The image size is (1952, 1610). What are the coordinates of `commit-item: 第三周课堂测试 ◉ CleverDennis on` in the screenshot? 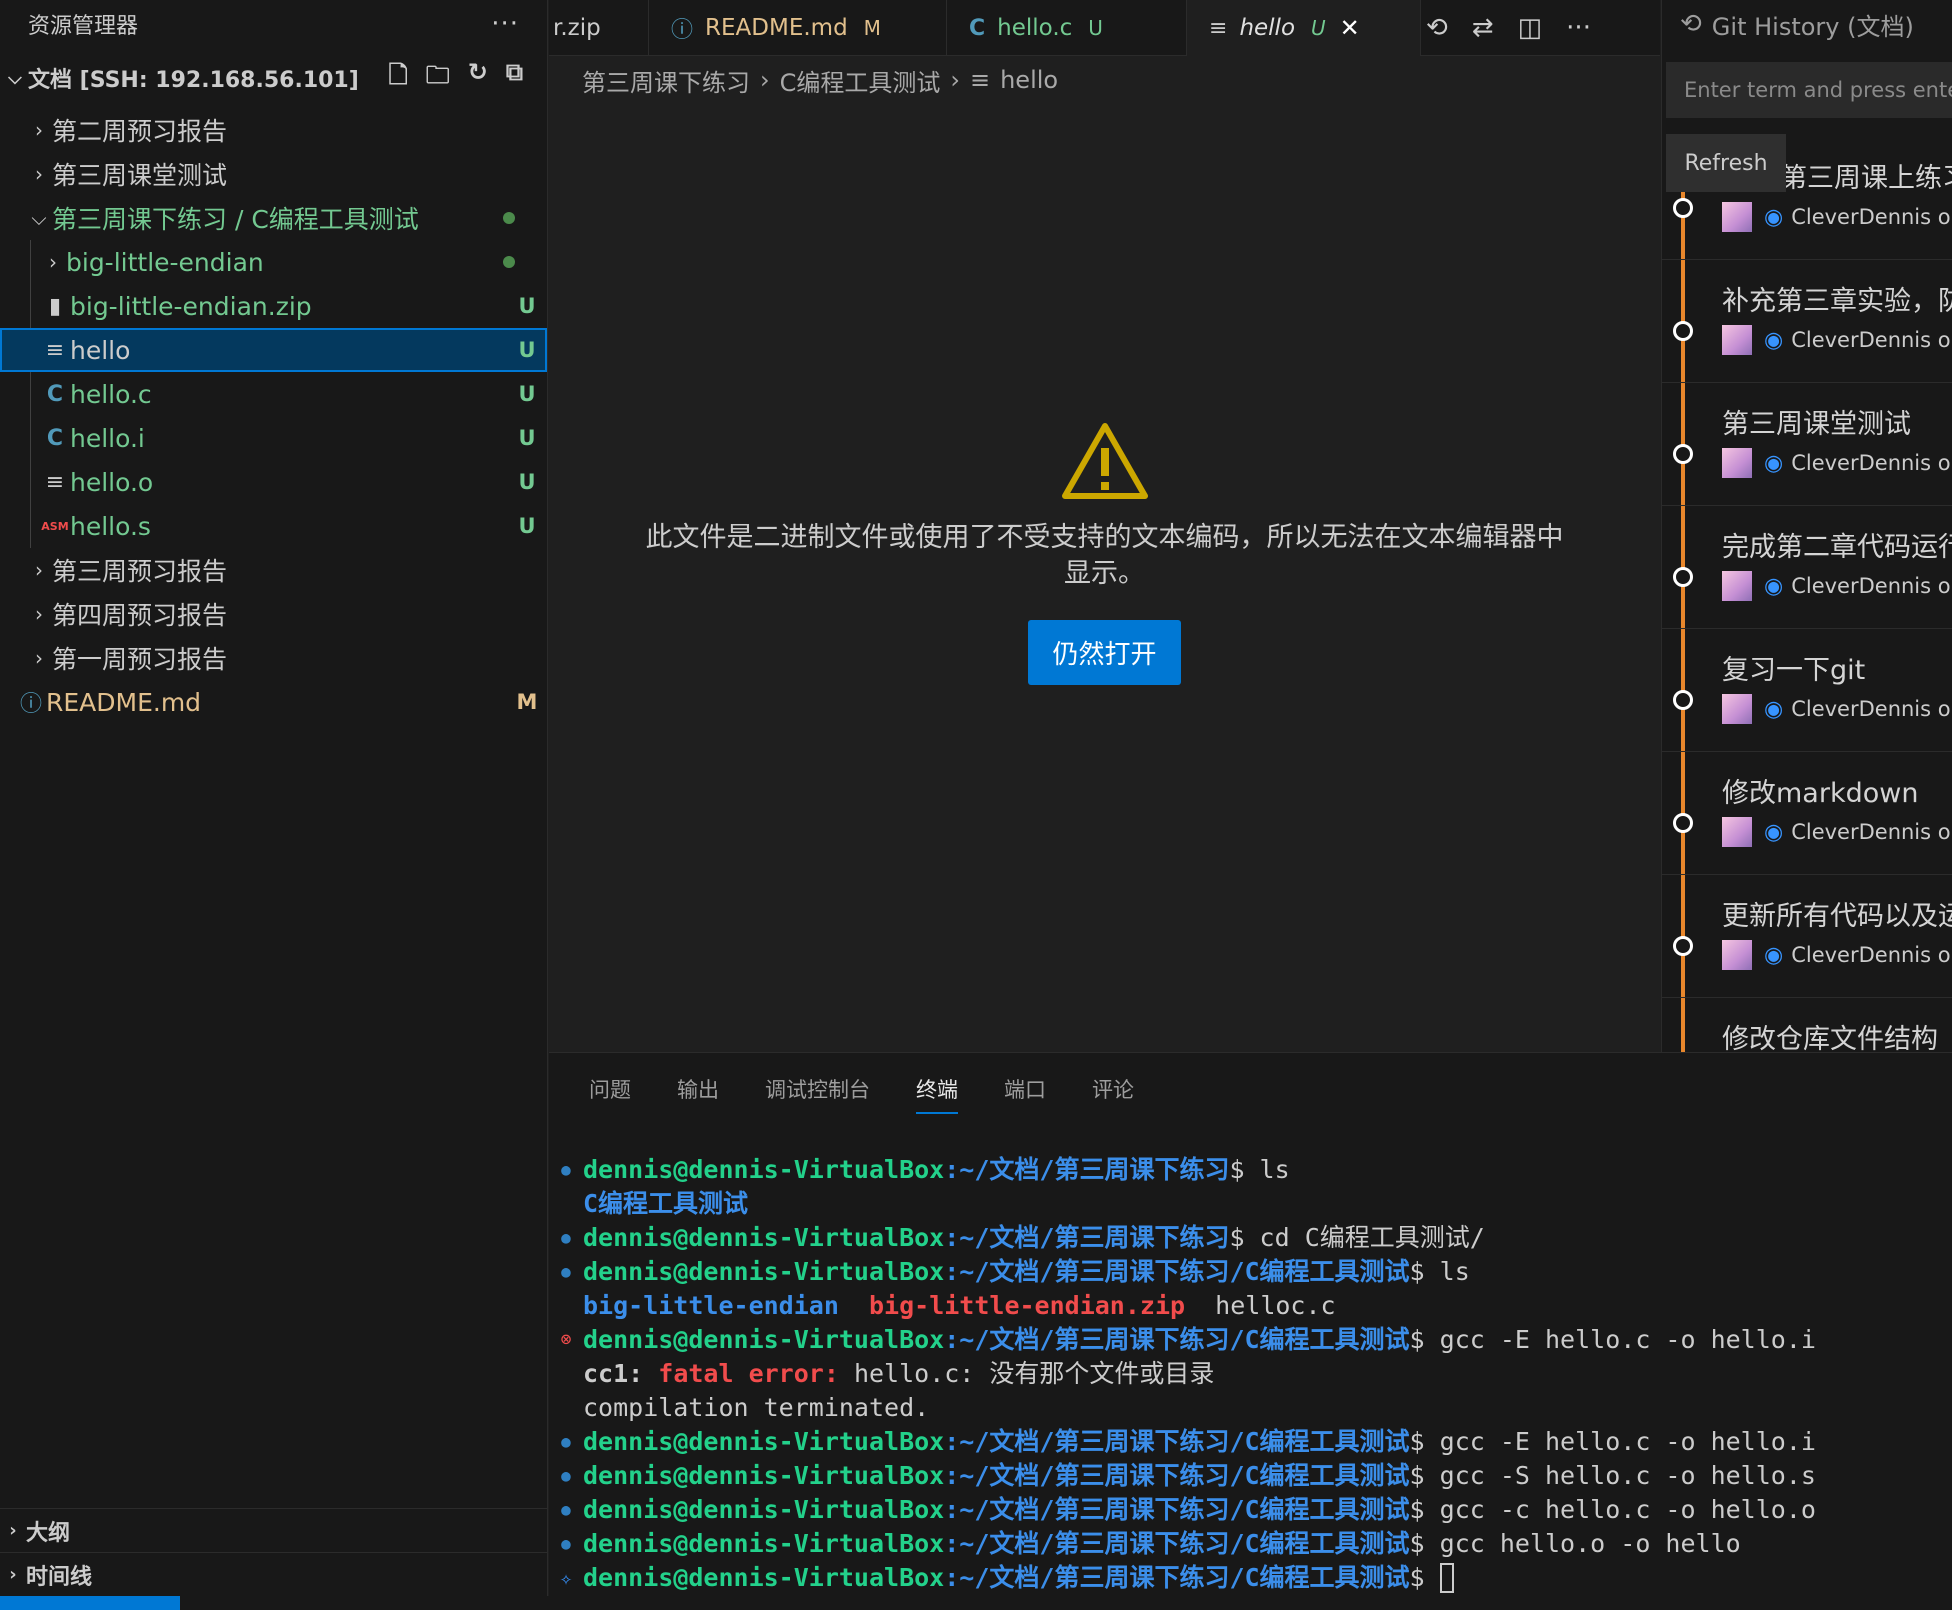 It's located at (1807, 444).